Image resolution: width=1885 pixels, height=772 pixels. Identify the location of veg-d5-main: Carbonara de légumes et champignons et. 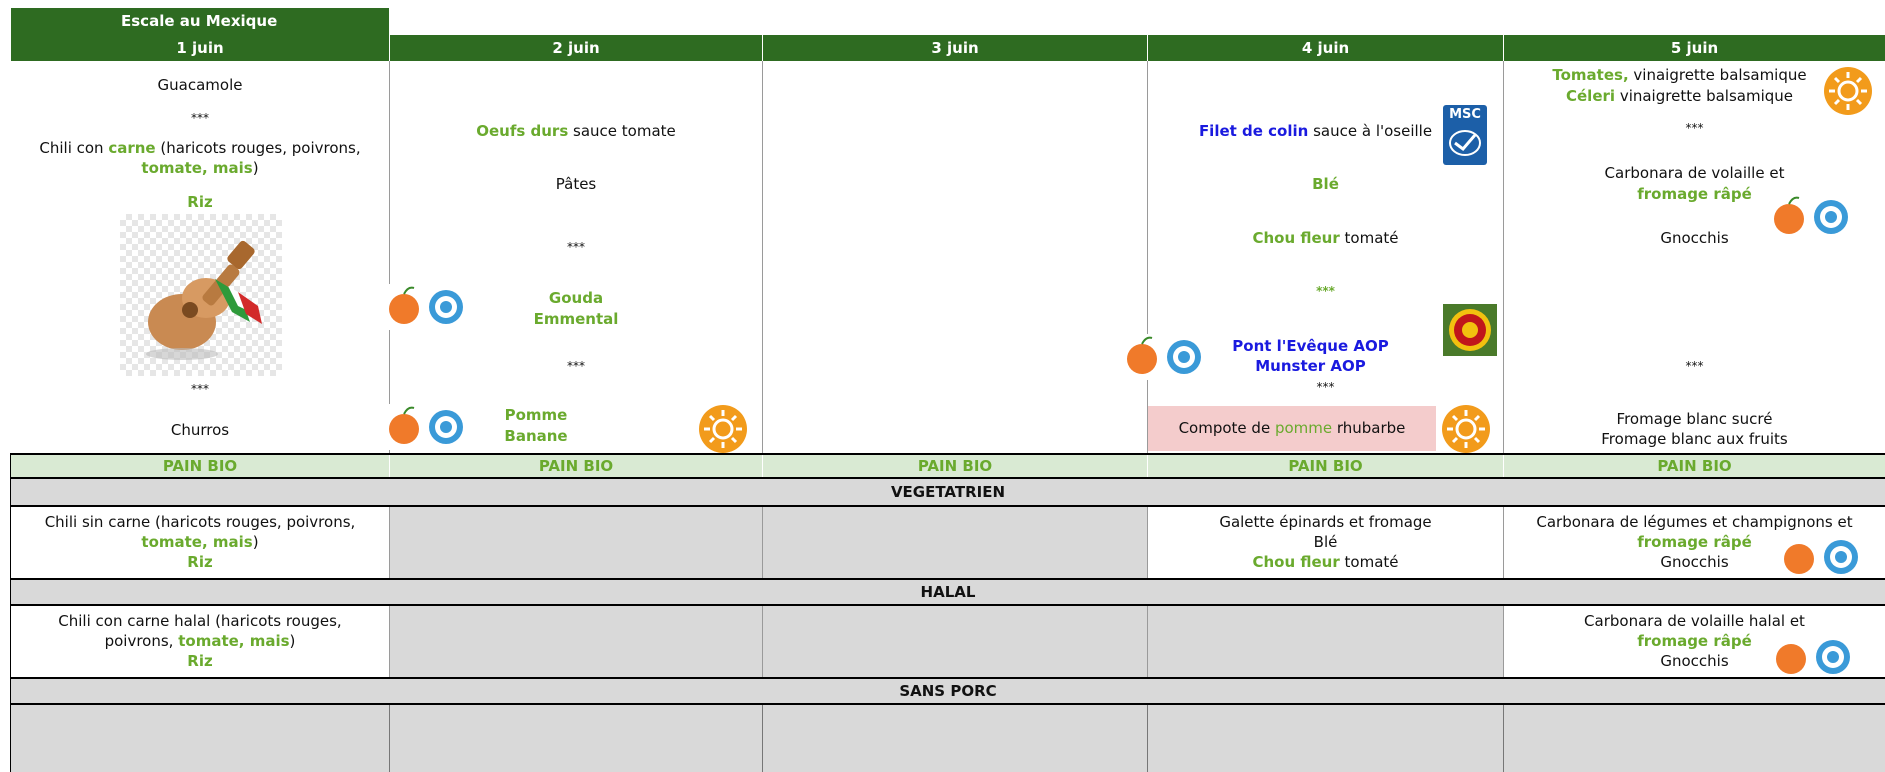
(1694, 522).